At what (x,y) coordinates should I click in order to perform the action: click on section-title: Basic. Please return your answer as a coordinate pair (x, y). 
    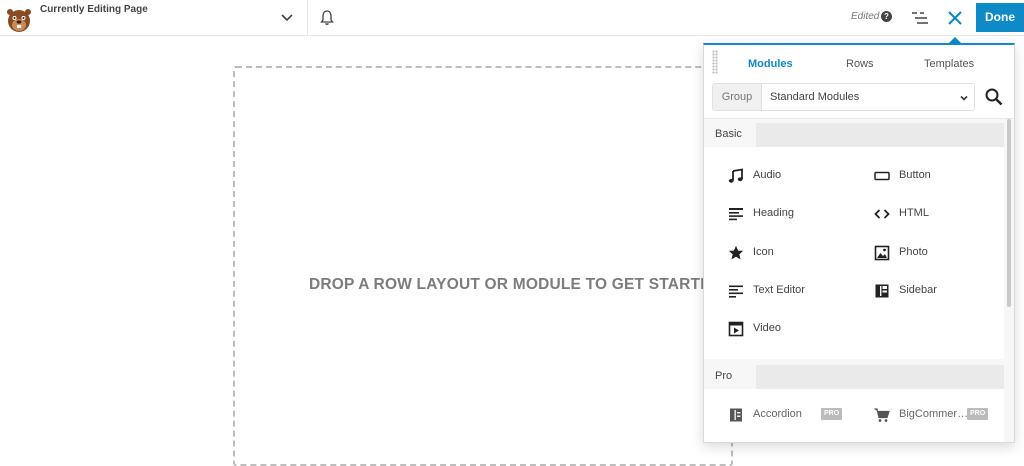
    Looking at the image, I should click on (730, 135).